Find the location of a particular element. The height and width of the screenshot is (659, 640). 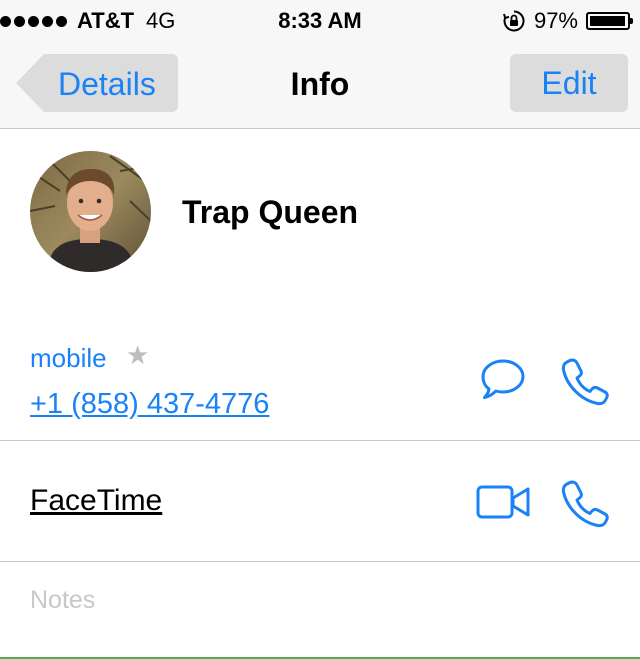

status-bar: AT&T 4G 8:33 AM 97% is located at coordinates (320, 20).